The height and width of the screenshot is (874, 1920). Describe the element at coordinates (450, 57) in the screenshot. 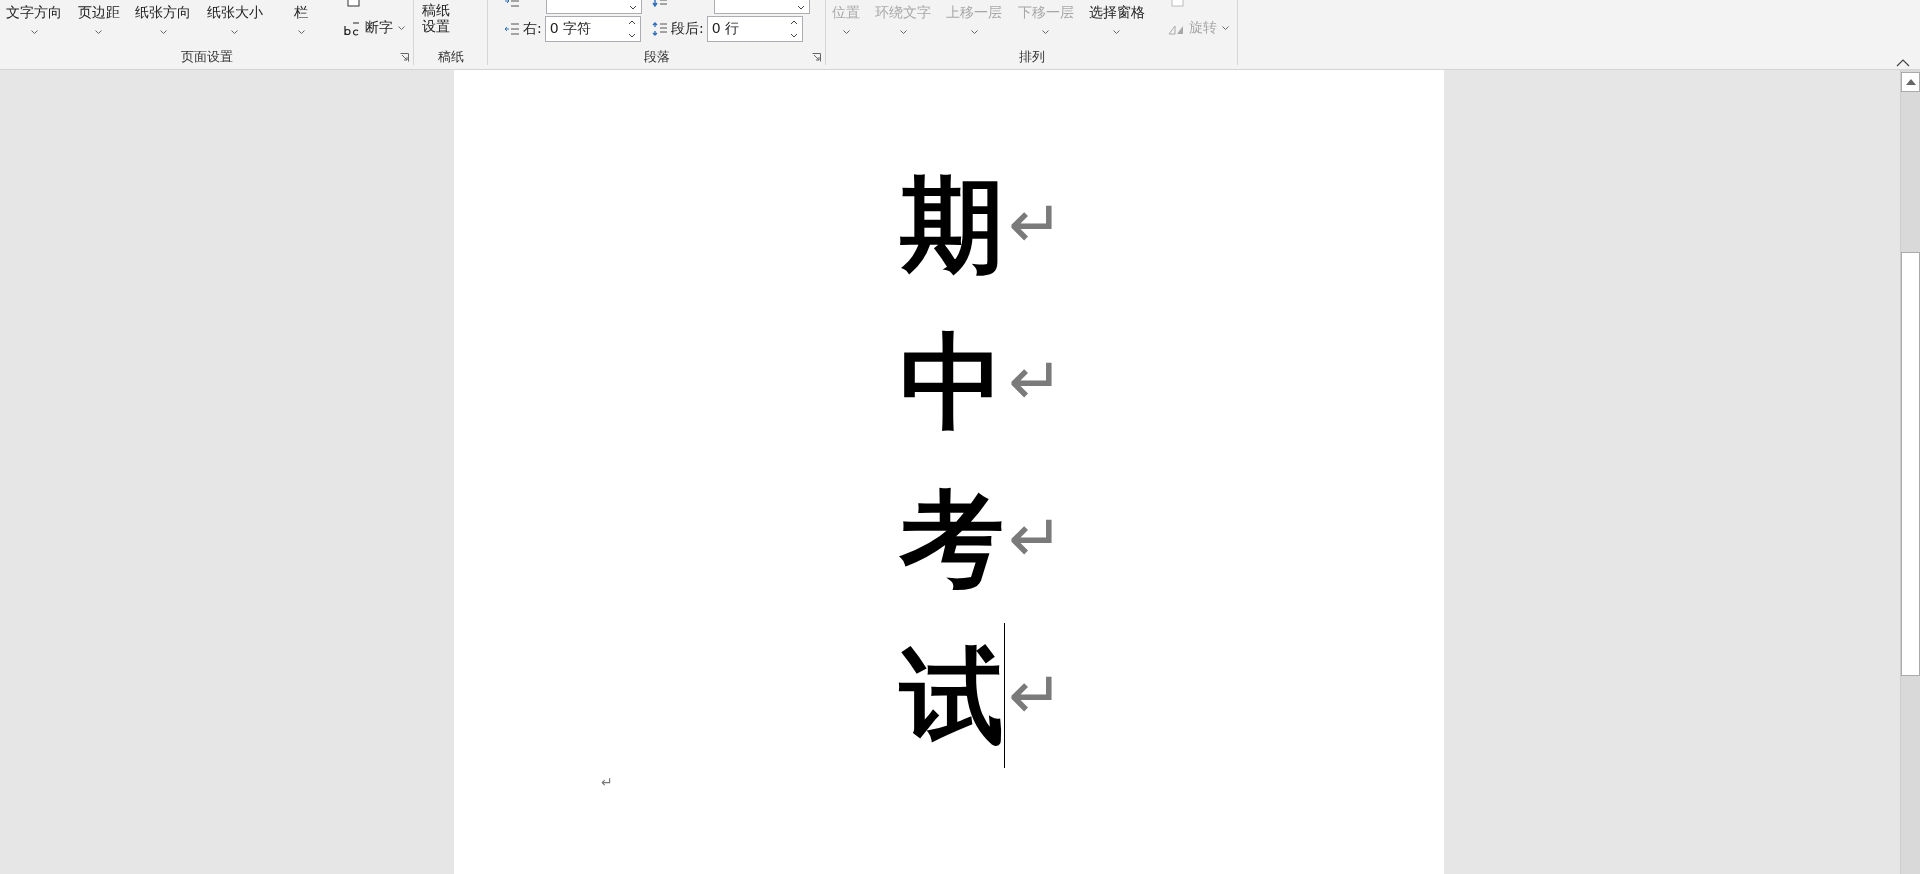

I see `group-label: 稿纸` at that location.